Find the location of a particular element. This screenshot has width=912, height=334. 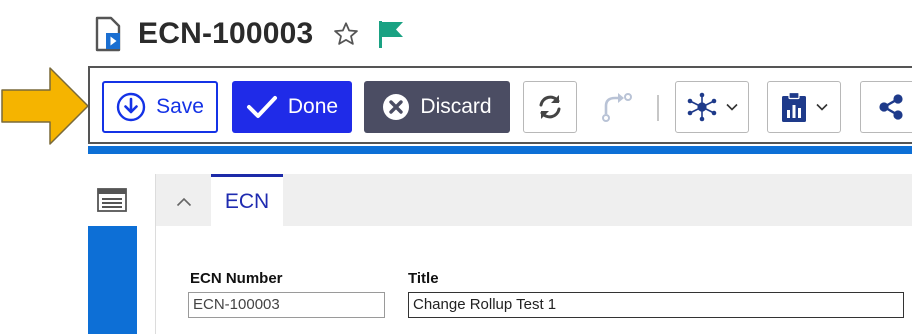

title-field: Change Rollup Test 1 is located at coordinates (656, 305).